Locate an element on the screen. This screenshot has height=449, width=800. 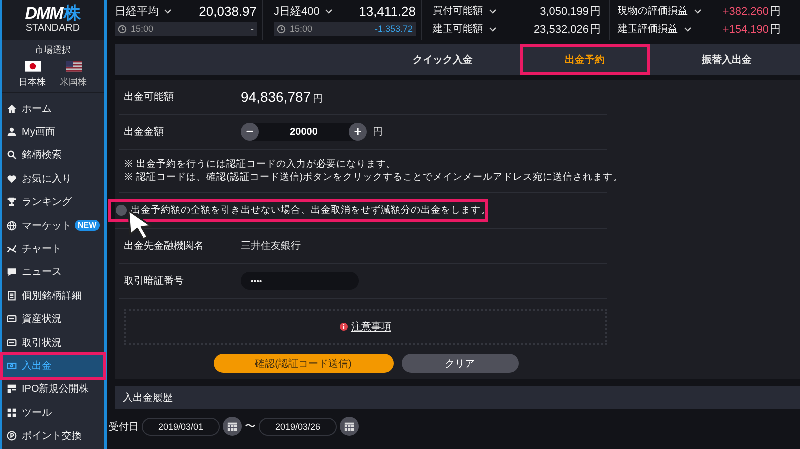
sidebar-item: 銘柄検索 is located at coordinates (53, 156).